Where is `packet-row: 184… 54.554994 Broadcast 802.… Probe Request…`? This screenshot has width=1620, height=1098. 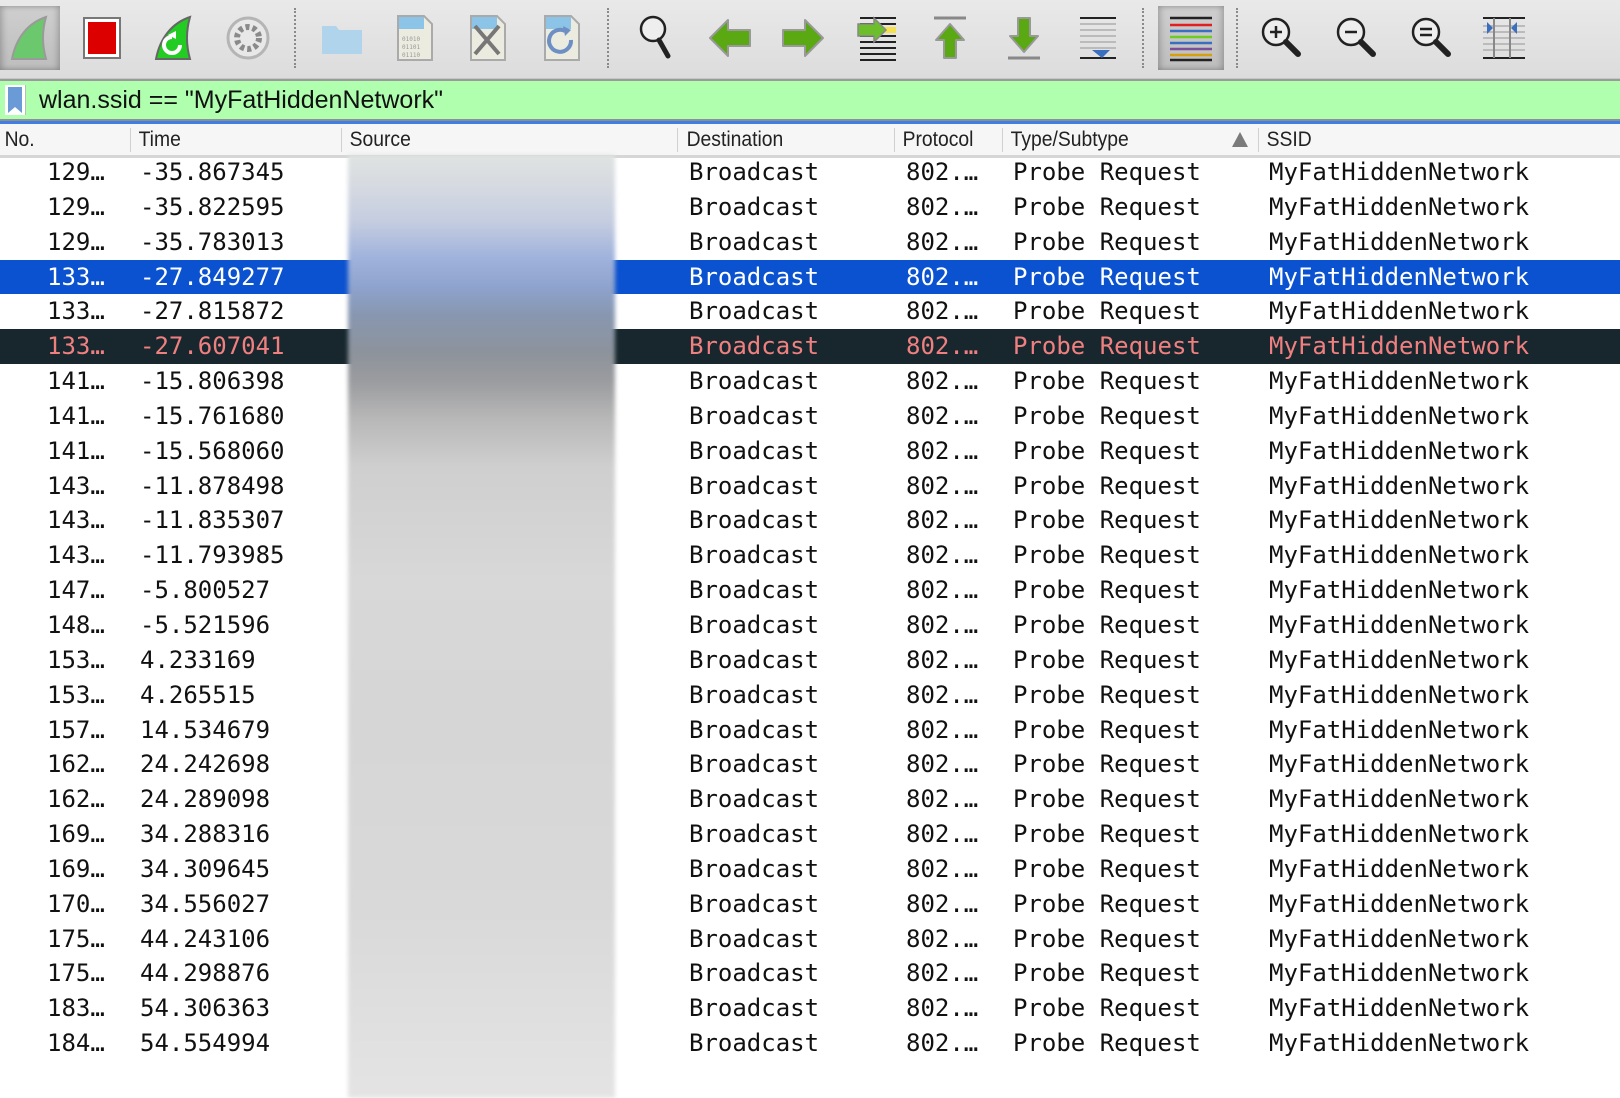
packet-row: 184… 54.554994 Broadcast 802.… Probe Request… is located at coordinates (810, 1043).